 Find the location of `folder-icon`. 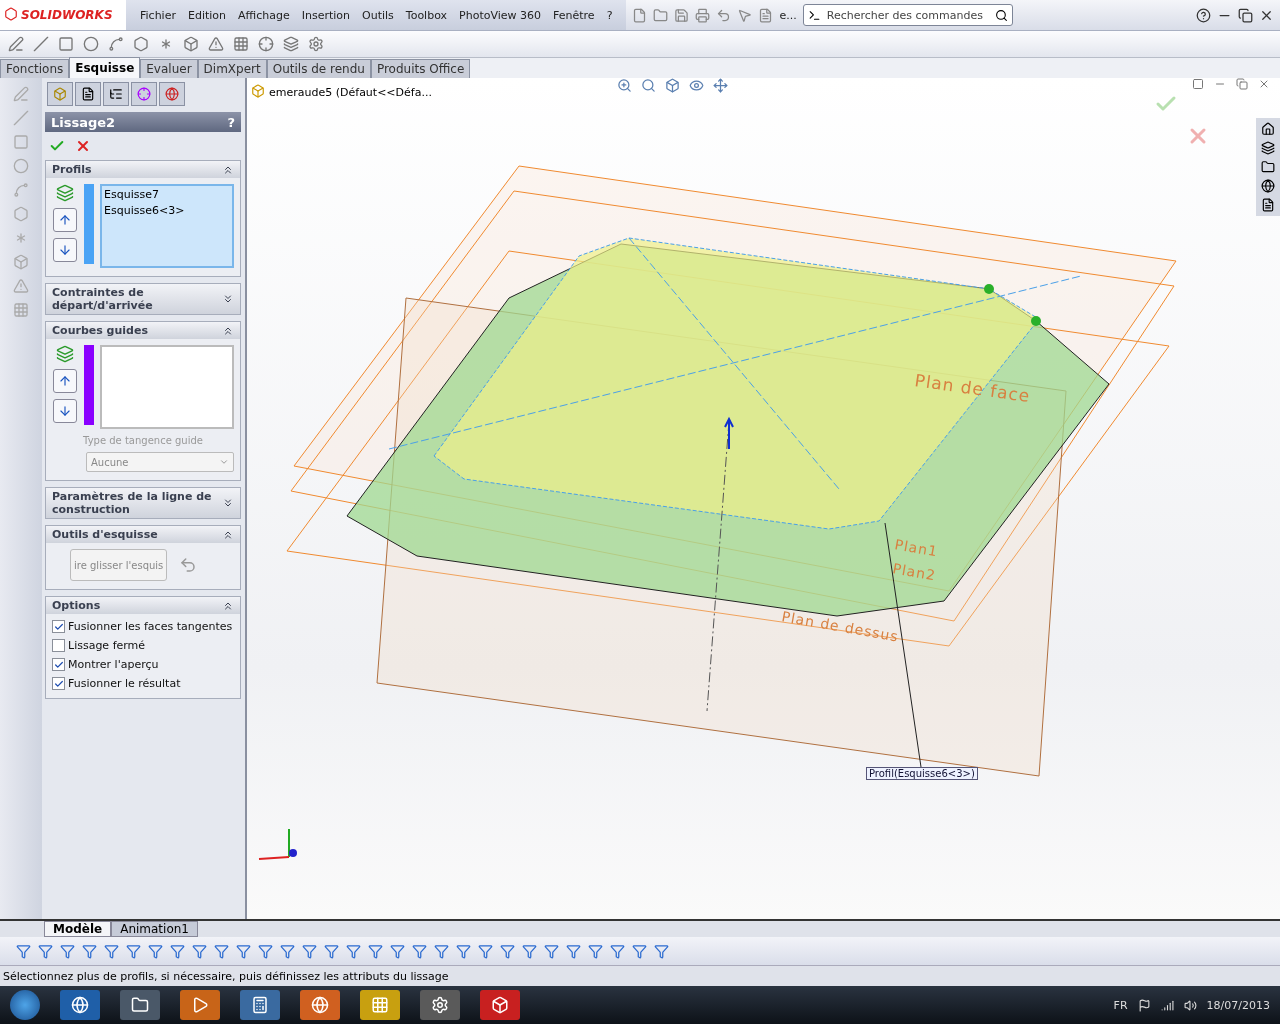

folder-icon is located at coordinates (1268, 167).